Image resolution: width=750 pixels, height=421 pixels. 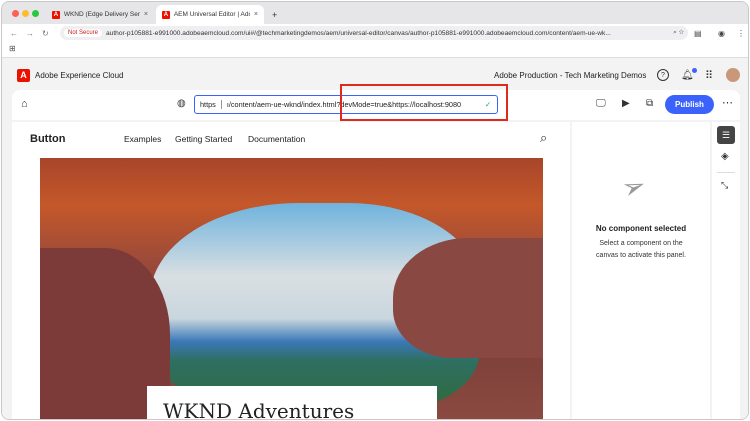 I want to click on properties-icon: ☰, so click(x=726, y=135).